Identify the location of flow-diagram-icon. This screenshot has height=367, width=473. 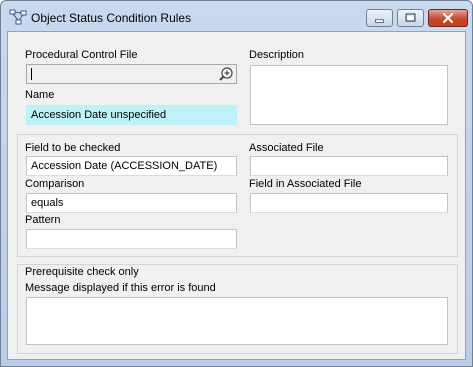
(18, 17).